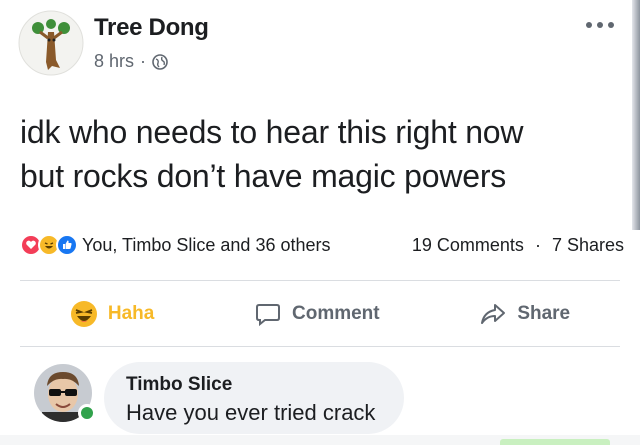  What do you see at coordinates (318, 45) in the screenshot?
I see `post-header: Tree Dong 8 hrs ·` at bounding box center [318, 45].